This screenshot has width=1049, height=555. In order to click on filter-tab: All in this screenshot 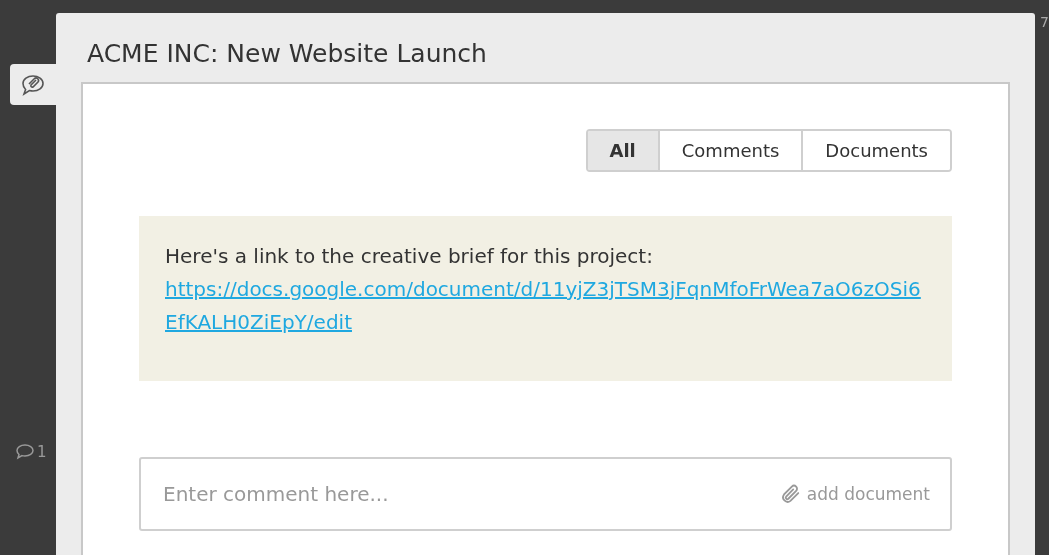, I will do `click(622, 150)`.